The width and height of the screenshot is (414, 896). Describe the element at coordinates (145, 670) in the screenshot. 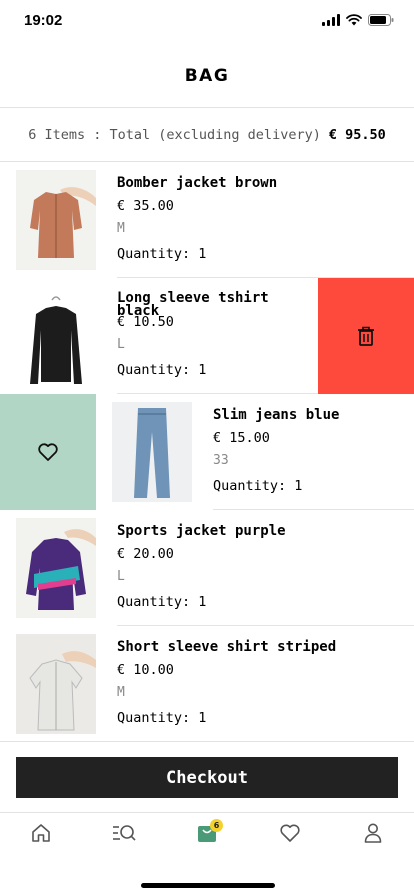

I see `item-price: € 10.00` at that location.